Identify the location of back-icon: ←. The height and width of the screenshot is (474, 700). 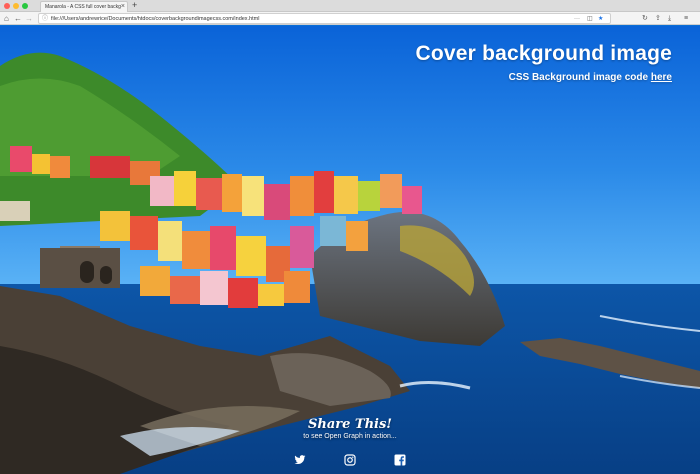
(18, 18).